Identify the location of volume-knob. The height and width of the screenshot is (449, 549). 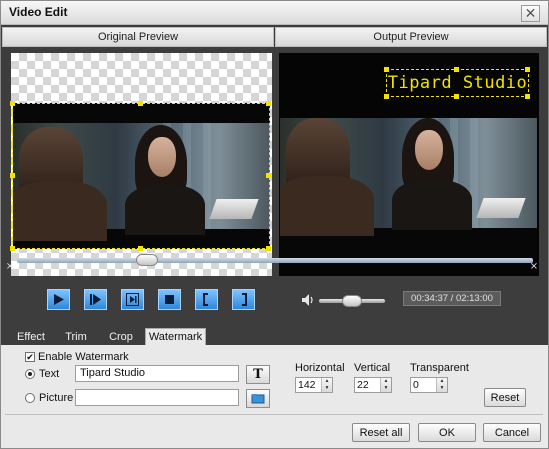
(352, 301).